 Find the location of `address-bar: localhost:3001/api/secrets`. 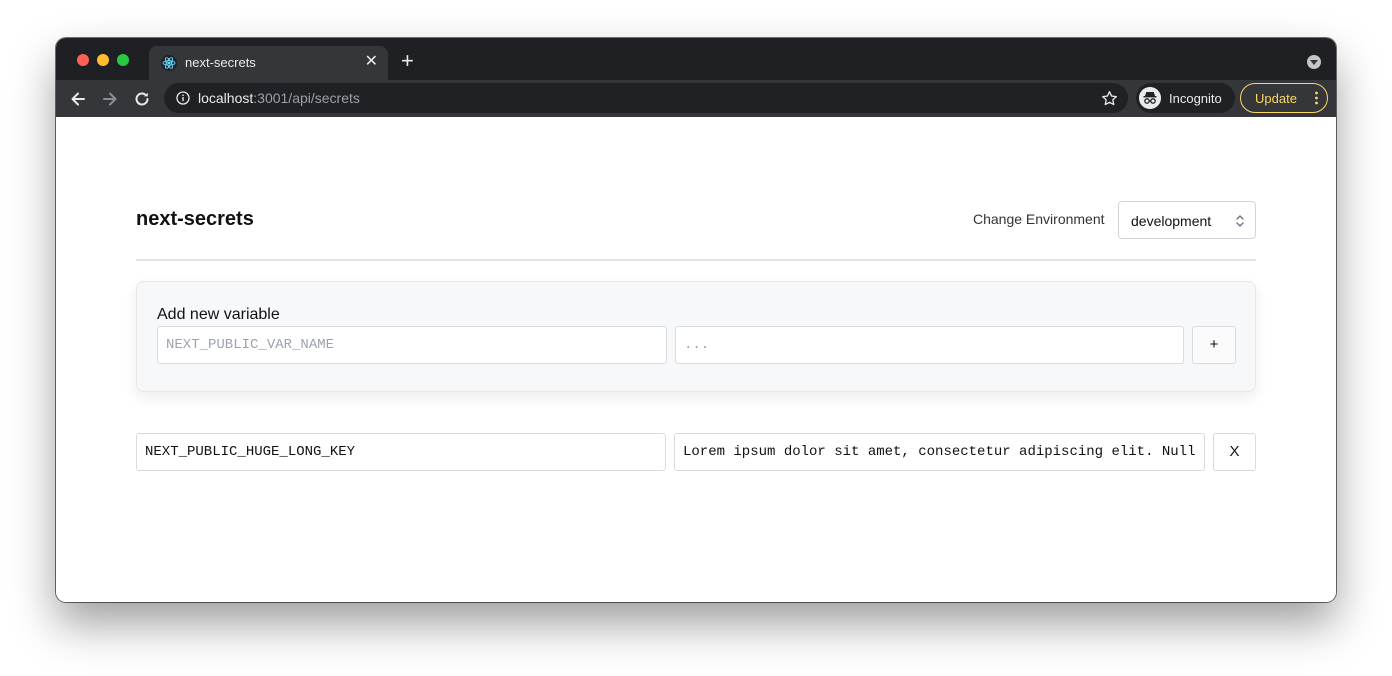

address-bar: localhost:3001/api/secrets is located at coordinates (646, 98).